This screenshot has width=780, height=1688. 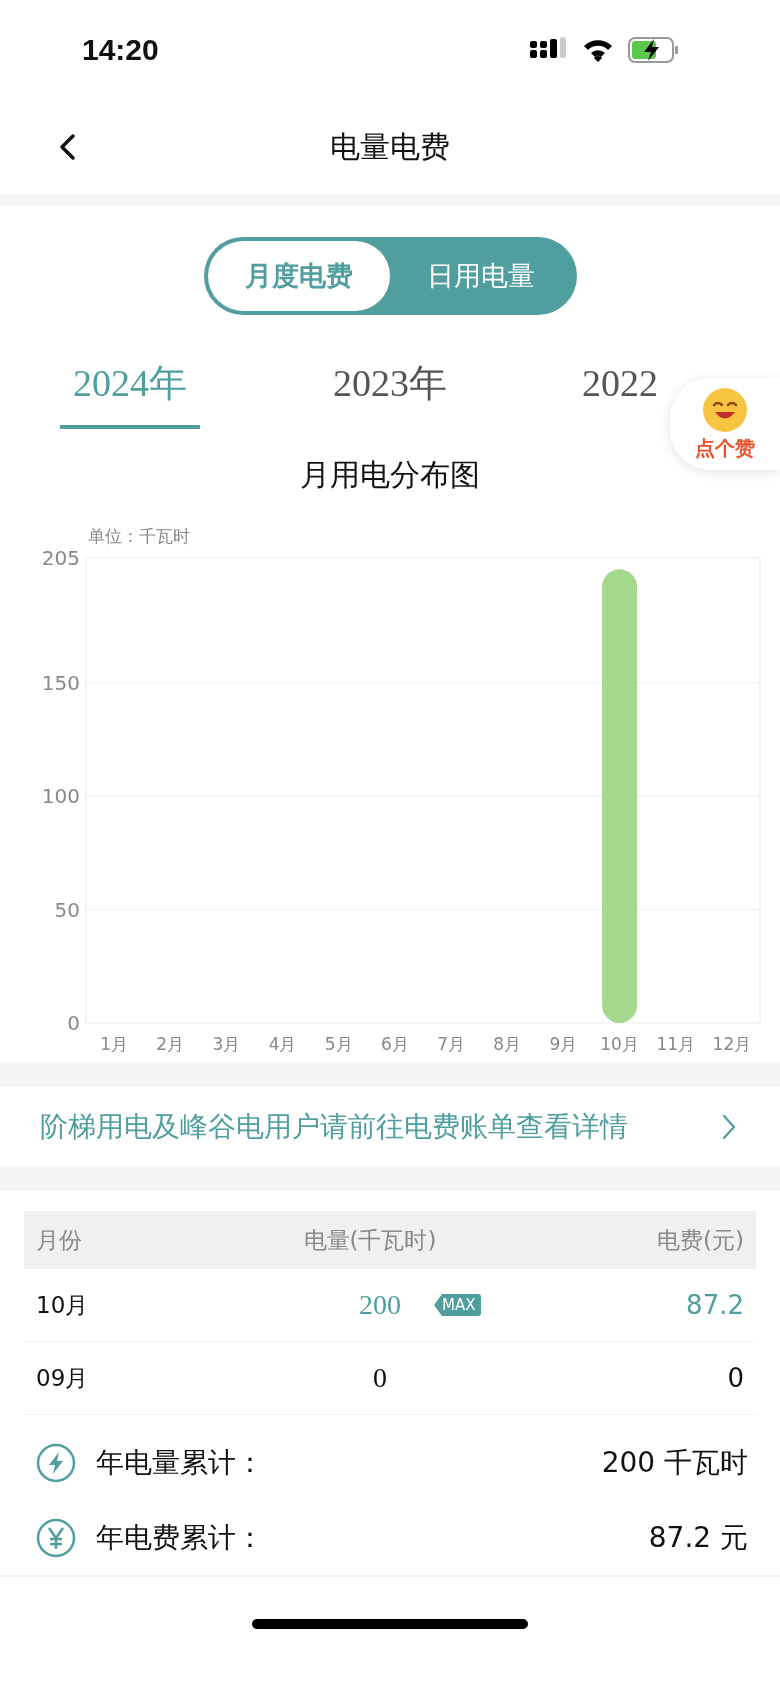 What do you see at coordinates (298, 276) in the screenshot?
I see `segment-tab: 月度电费` at bounding box center [298, 276].